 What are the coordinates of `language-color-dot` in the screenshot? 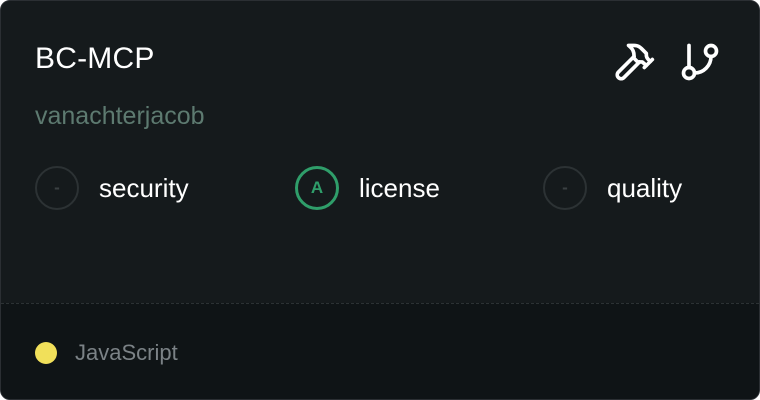 It's located at (46, 353).